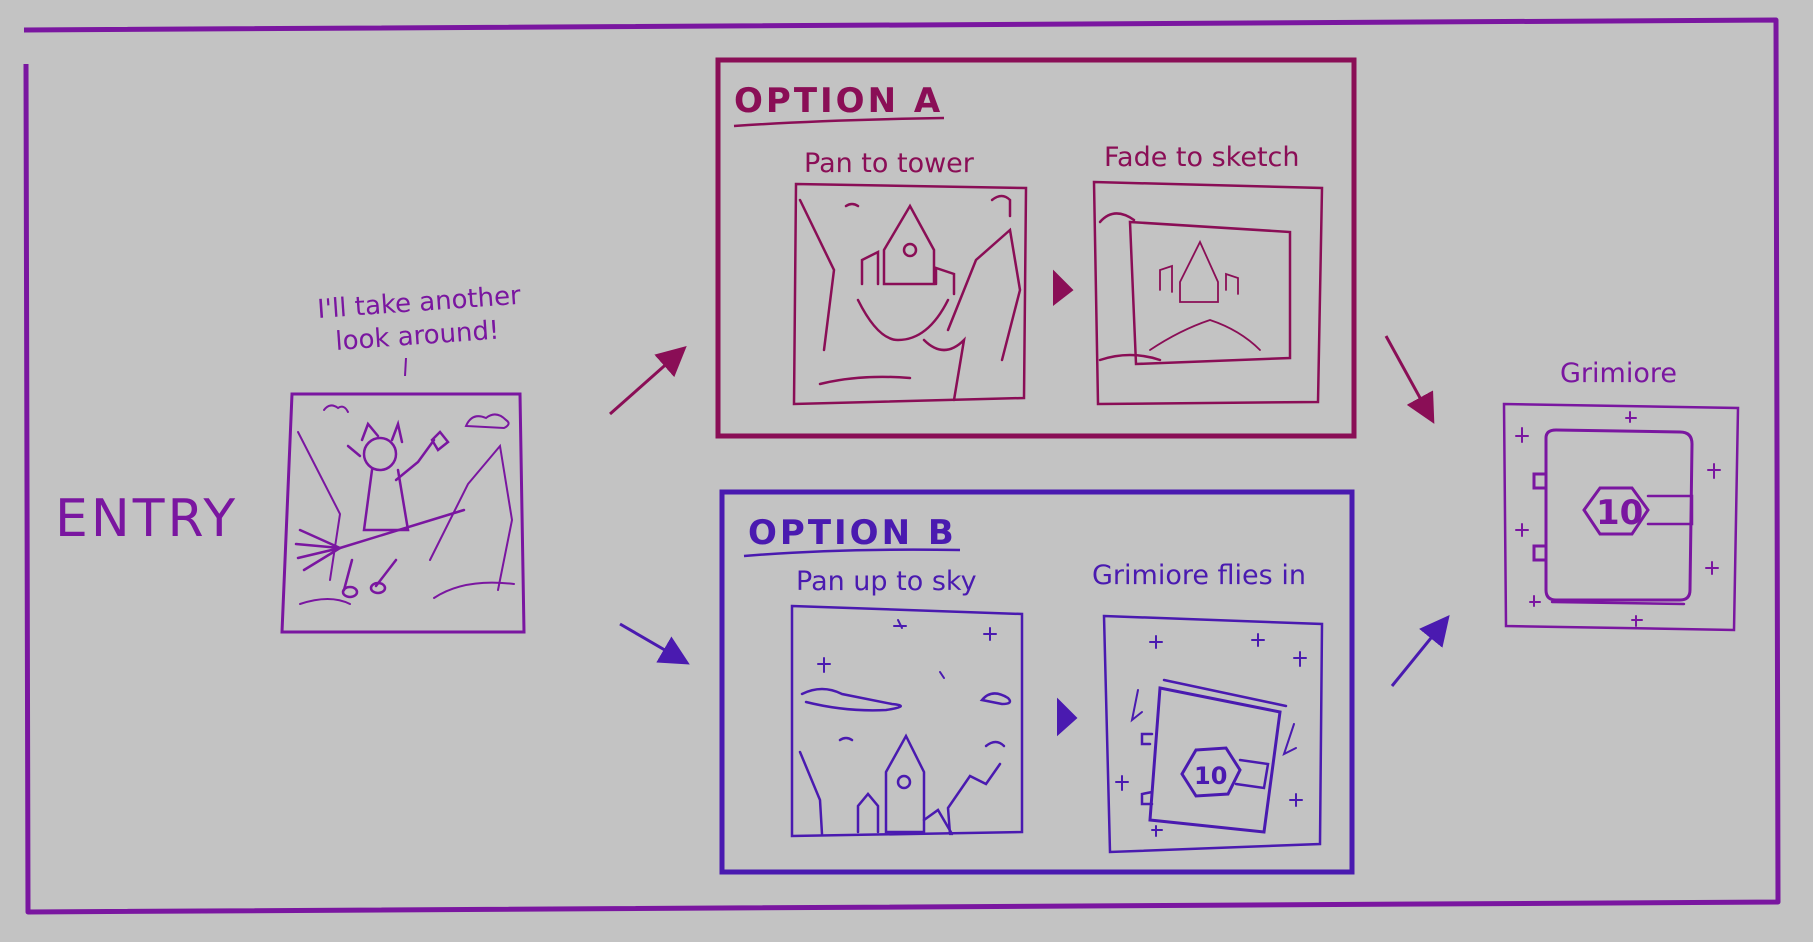 This screenshot has height=942, width=1813. Describe the element at coordinates (1037, 682) in the screenshot. I see `option-b-box: OPTION B Pan up to sky Grimiore flies in` at that location.